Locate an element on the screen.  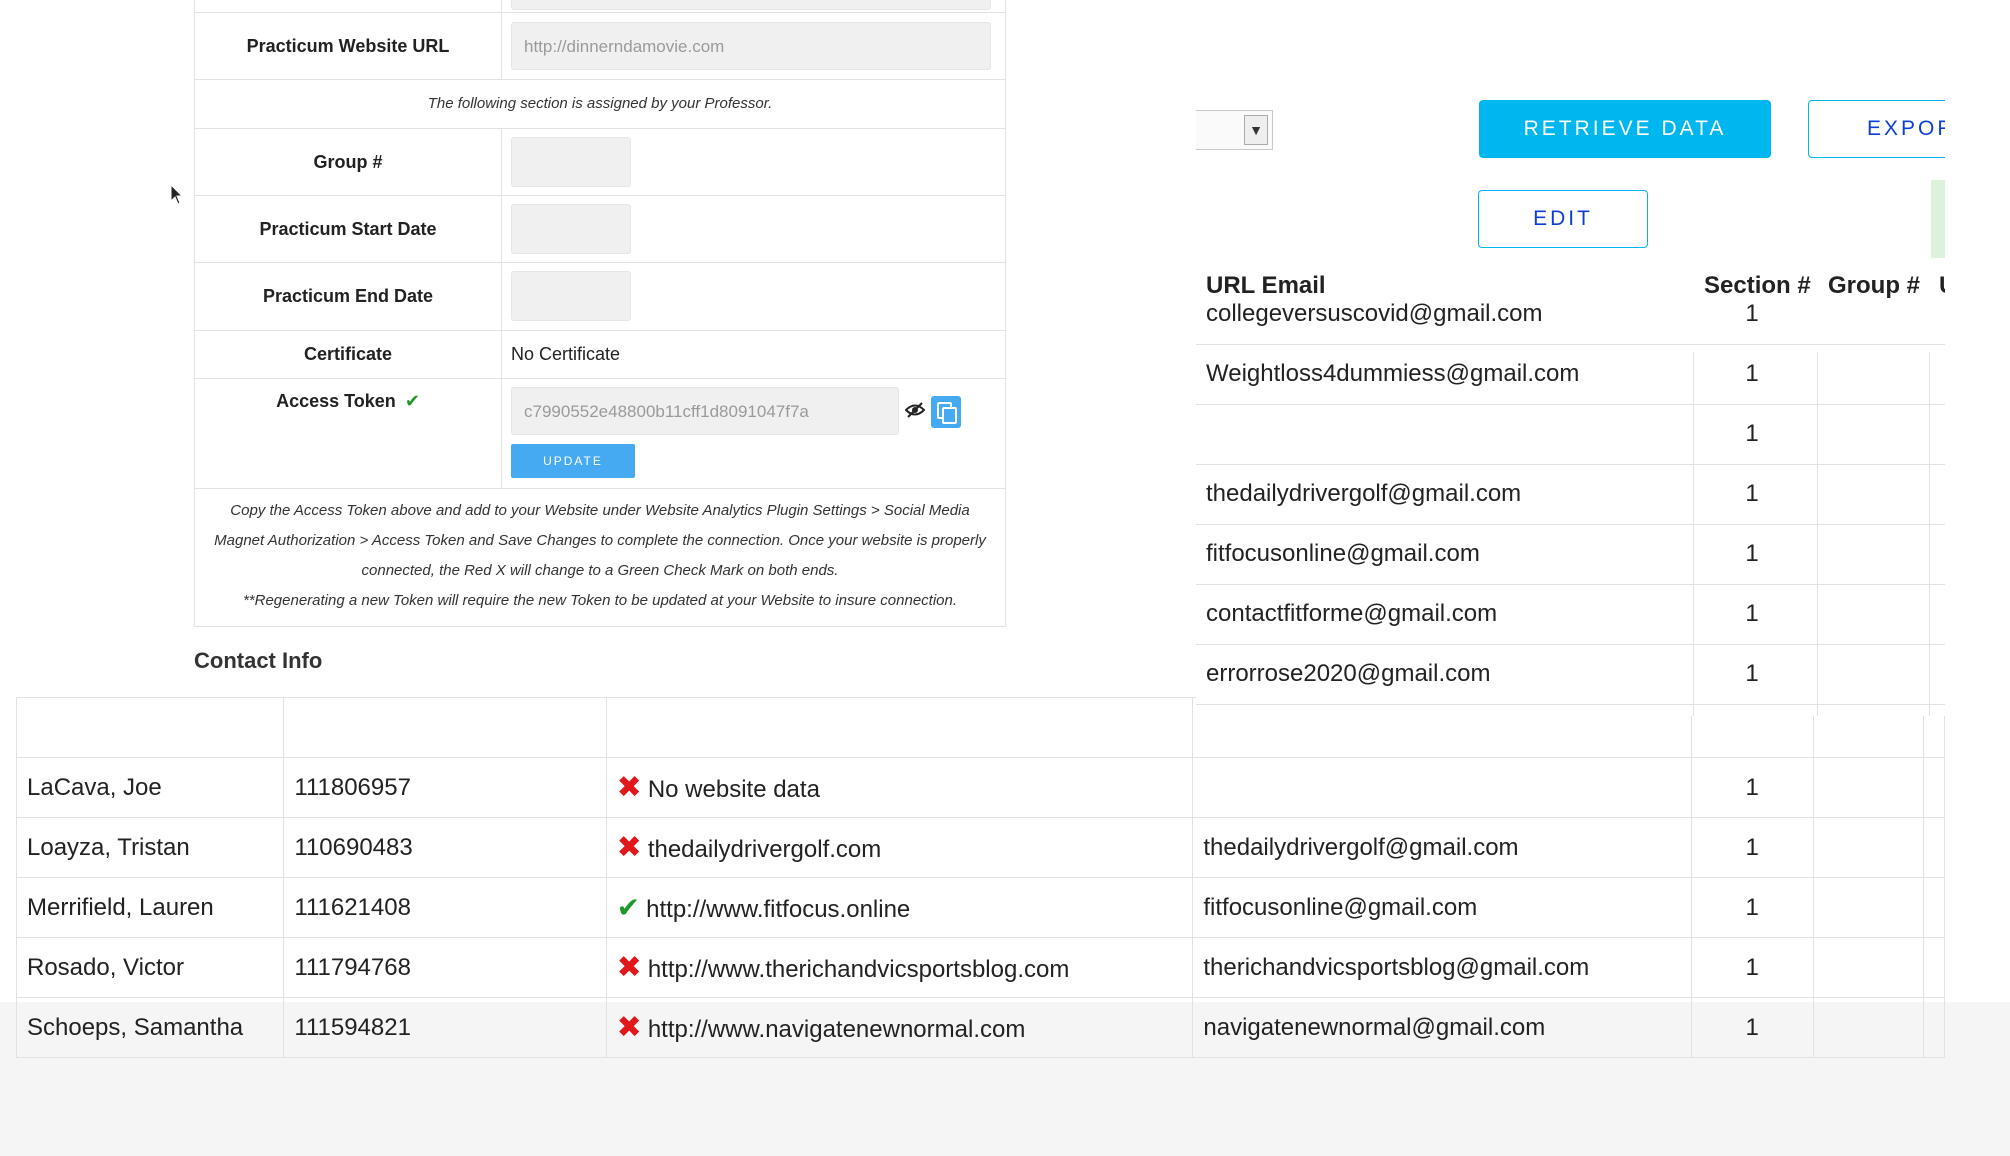
url-email: errorrose2020@gmail.com is located at coordinates (1348, 673).